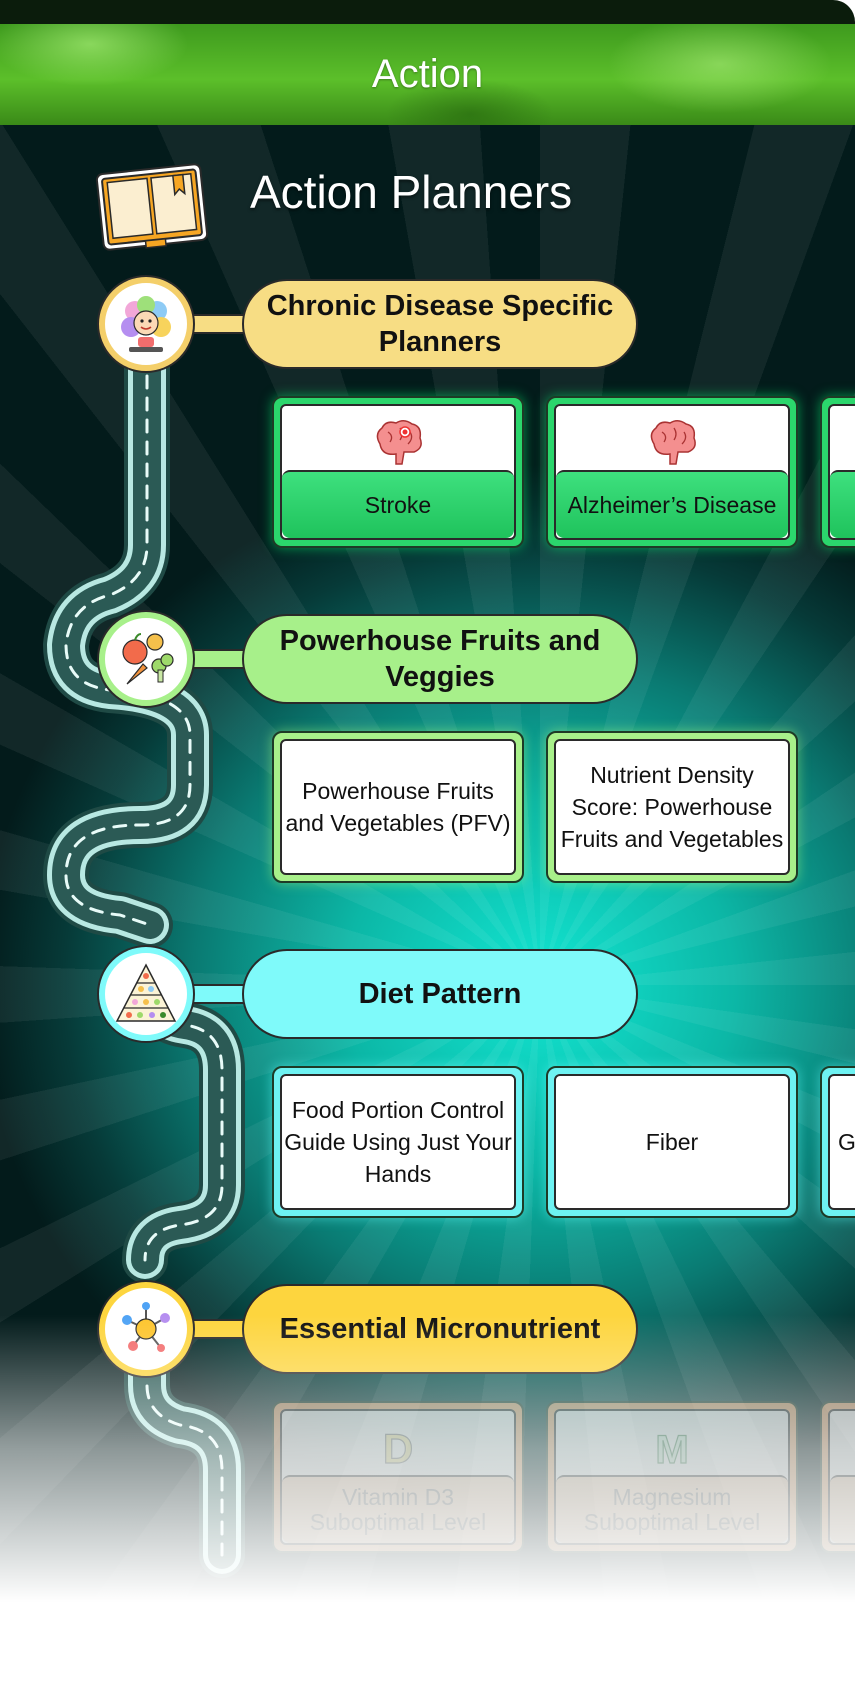 Image resolution: width=855 pixels, height=1698 pixels. What do you see at coordinates (398, 504) in the screenshot?
I see `card-label: Stroke` at bounding box center [398, 504].